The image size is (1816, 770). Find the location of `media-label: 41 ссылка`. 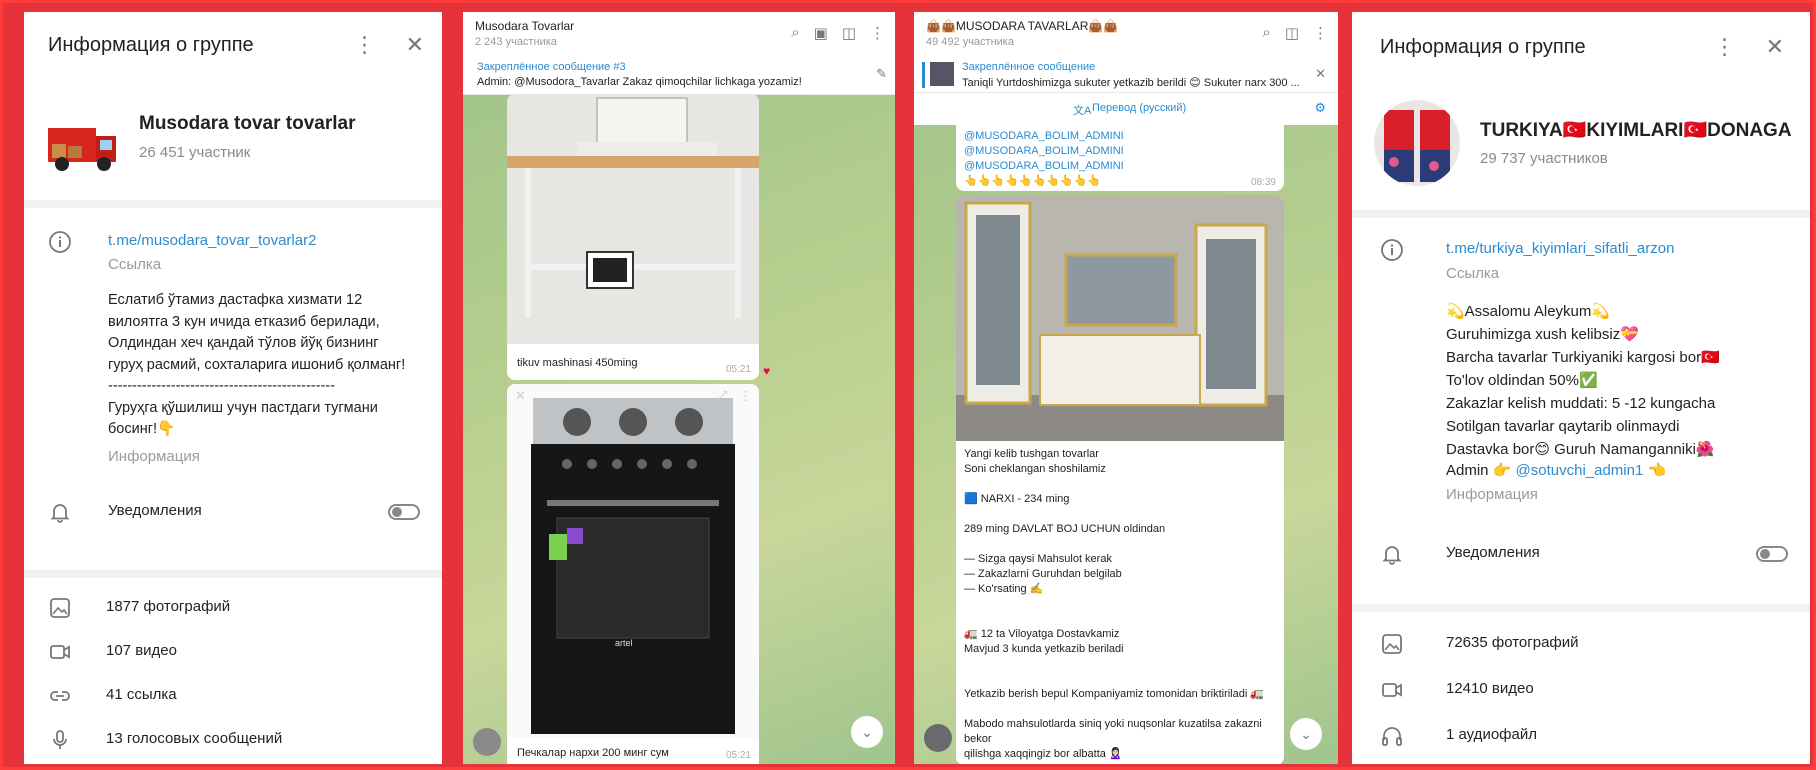

media-label: 41 ссылка is located at coordinates (141, 694).